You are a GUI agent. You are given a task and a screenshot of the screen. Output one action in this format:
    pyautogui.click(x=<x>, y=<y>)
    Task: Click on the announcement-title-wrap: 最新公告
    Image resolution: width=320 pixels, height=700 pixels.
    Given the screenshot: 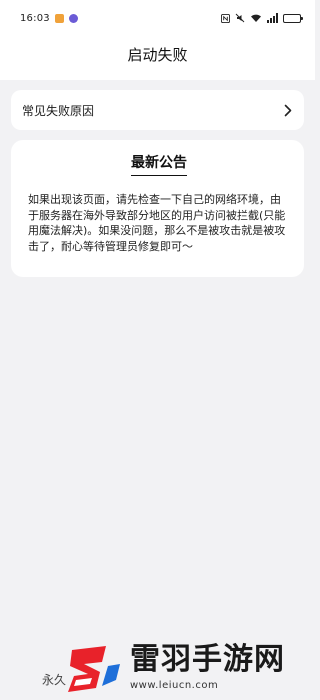 What is the action you would take?
    pyautogui.click(x=159, y=164)
    